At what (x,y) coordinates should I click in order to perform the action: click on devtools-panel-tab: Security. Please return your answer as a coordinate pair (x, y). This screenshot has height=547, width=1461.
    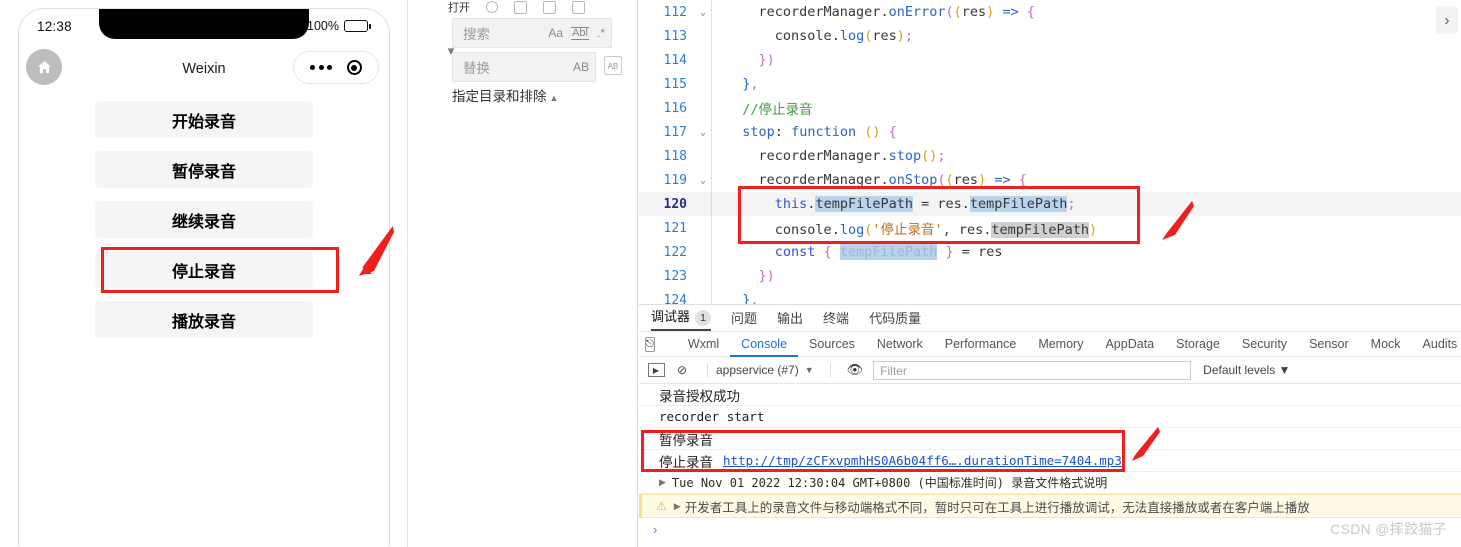
    Looking at the image, I should click on (1264, 344).